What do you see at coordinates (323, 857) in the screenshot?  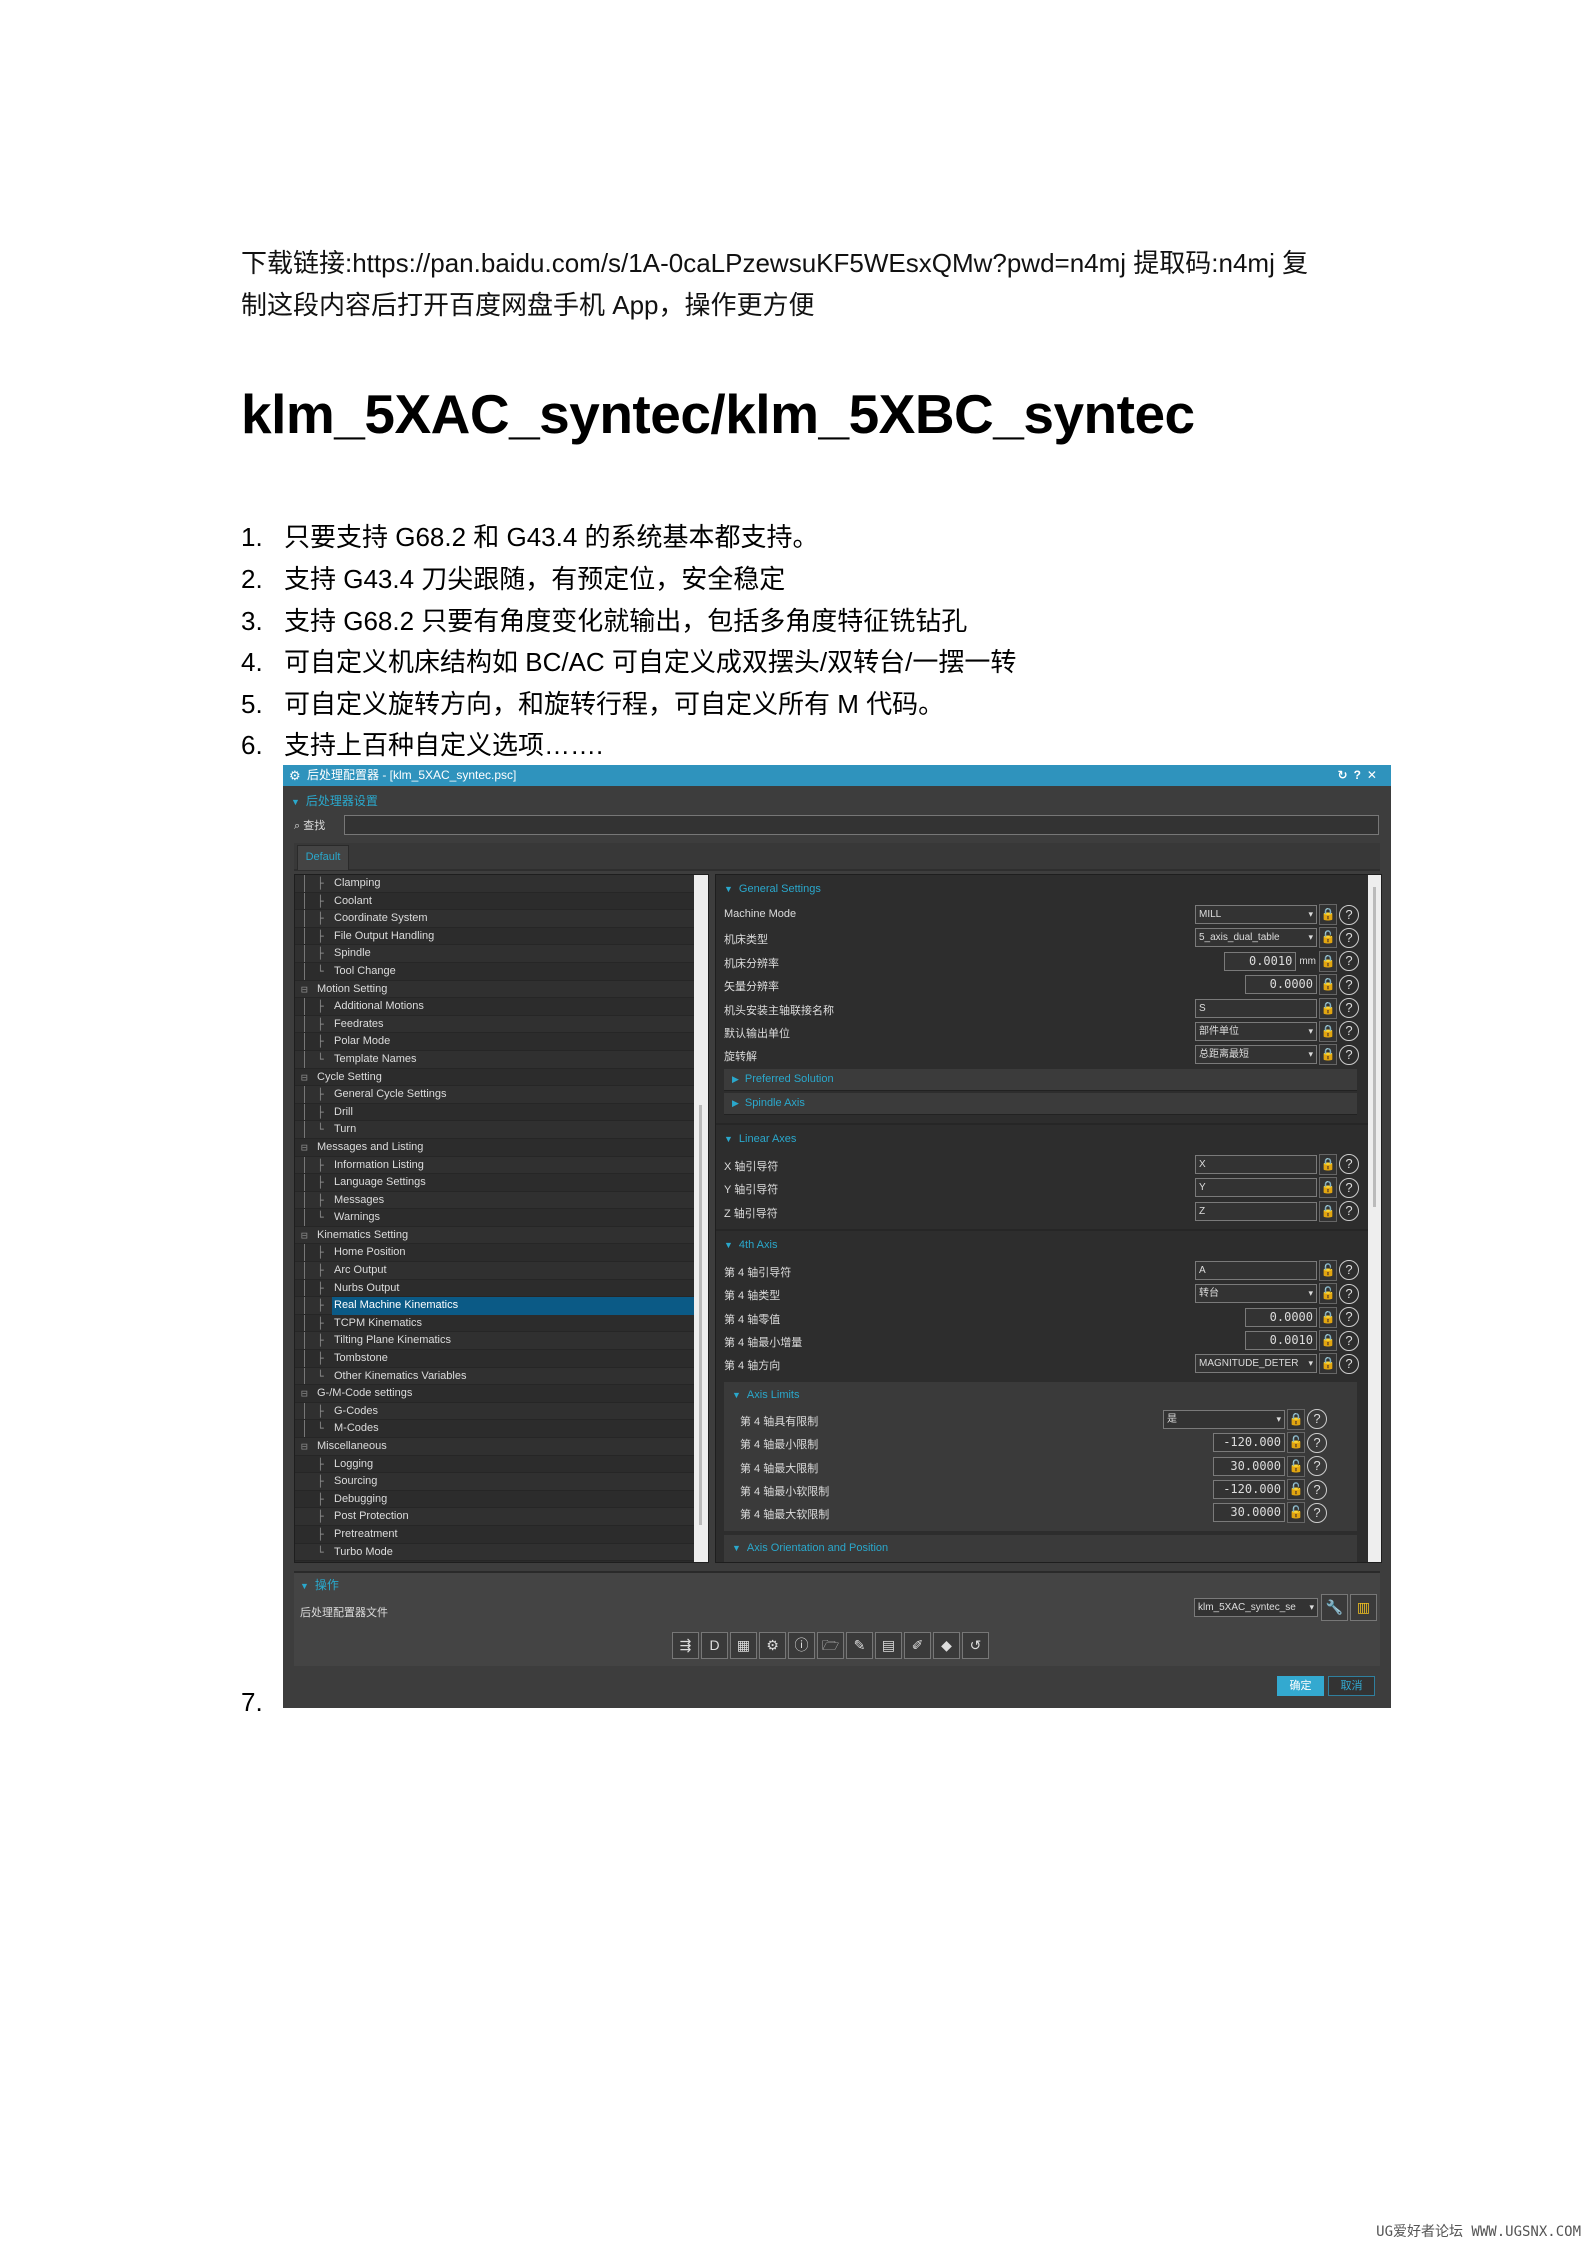 I see `tab-default: Default` at bounding box center [323, 857].